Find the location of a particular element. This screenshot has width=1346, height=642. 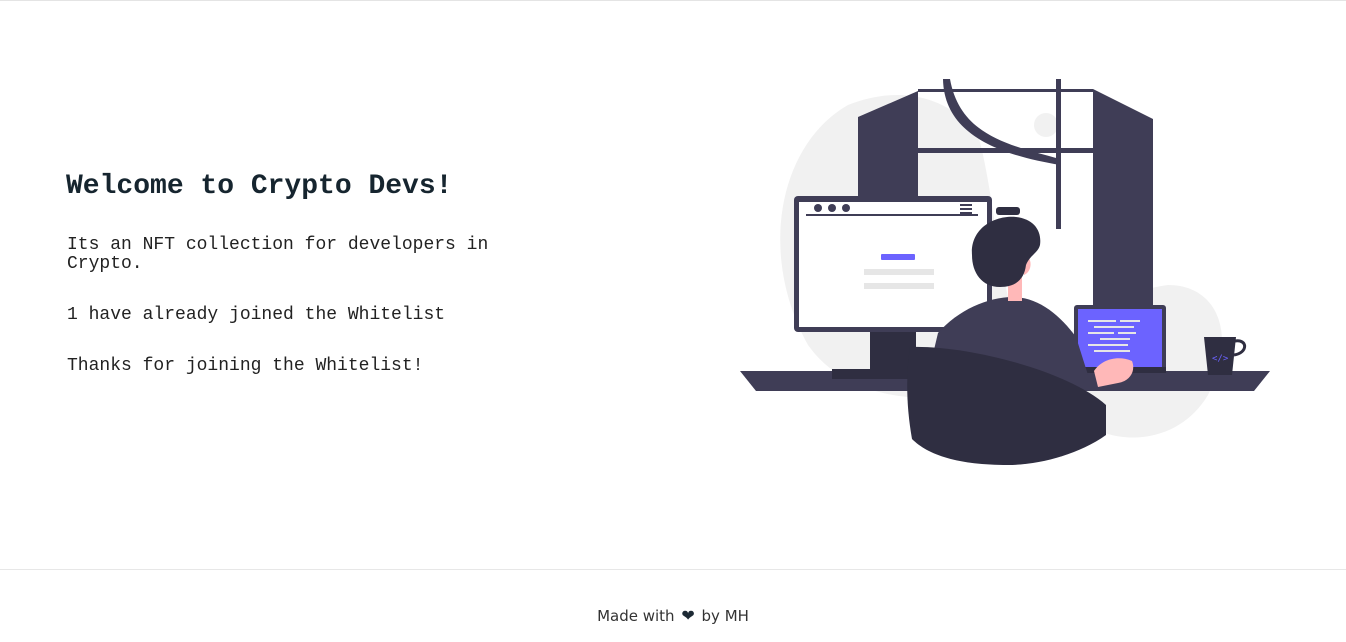

whitelist-status-text: Thanks for joining the Whitelist! is located at coordinates (245, 366).